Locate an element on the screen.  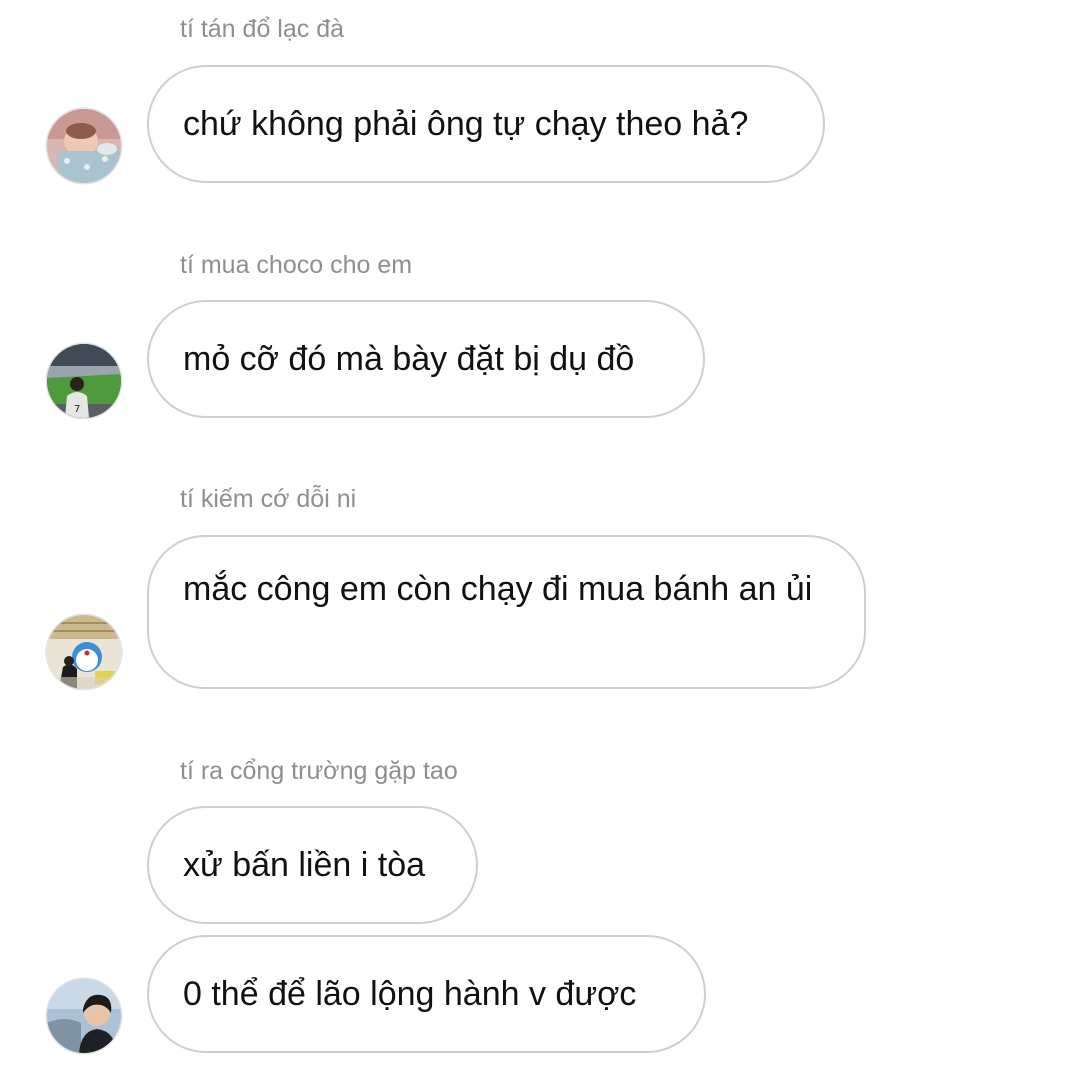
sender-name: tí mua choco cho em is located at coordinates (296, 265).